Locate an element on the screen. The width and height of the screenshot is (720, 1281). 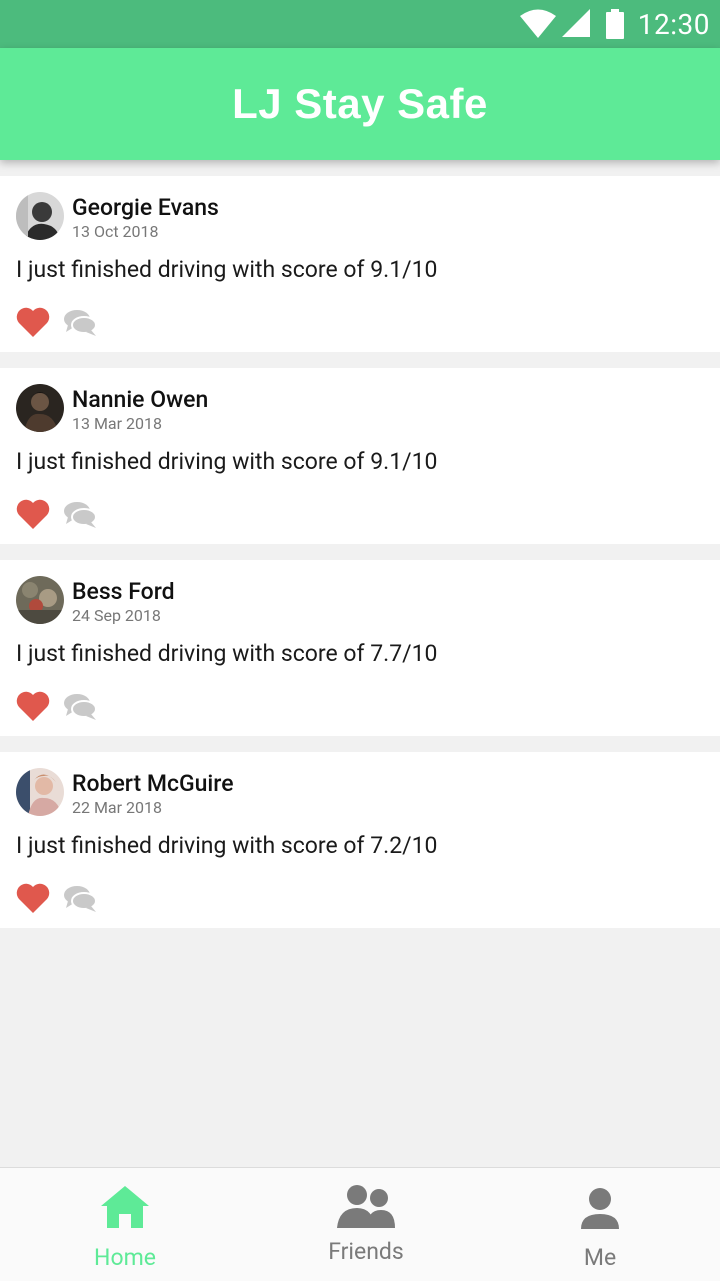
user-name: Georgie Evans is located at coordinates (145, 207).